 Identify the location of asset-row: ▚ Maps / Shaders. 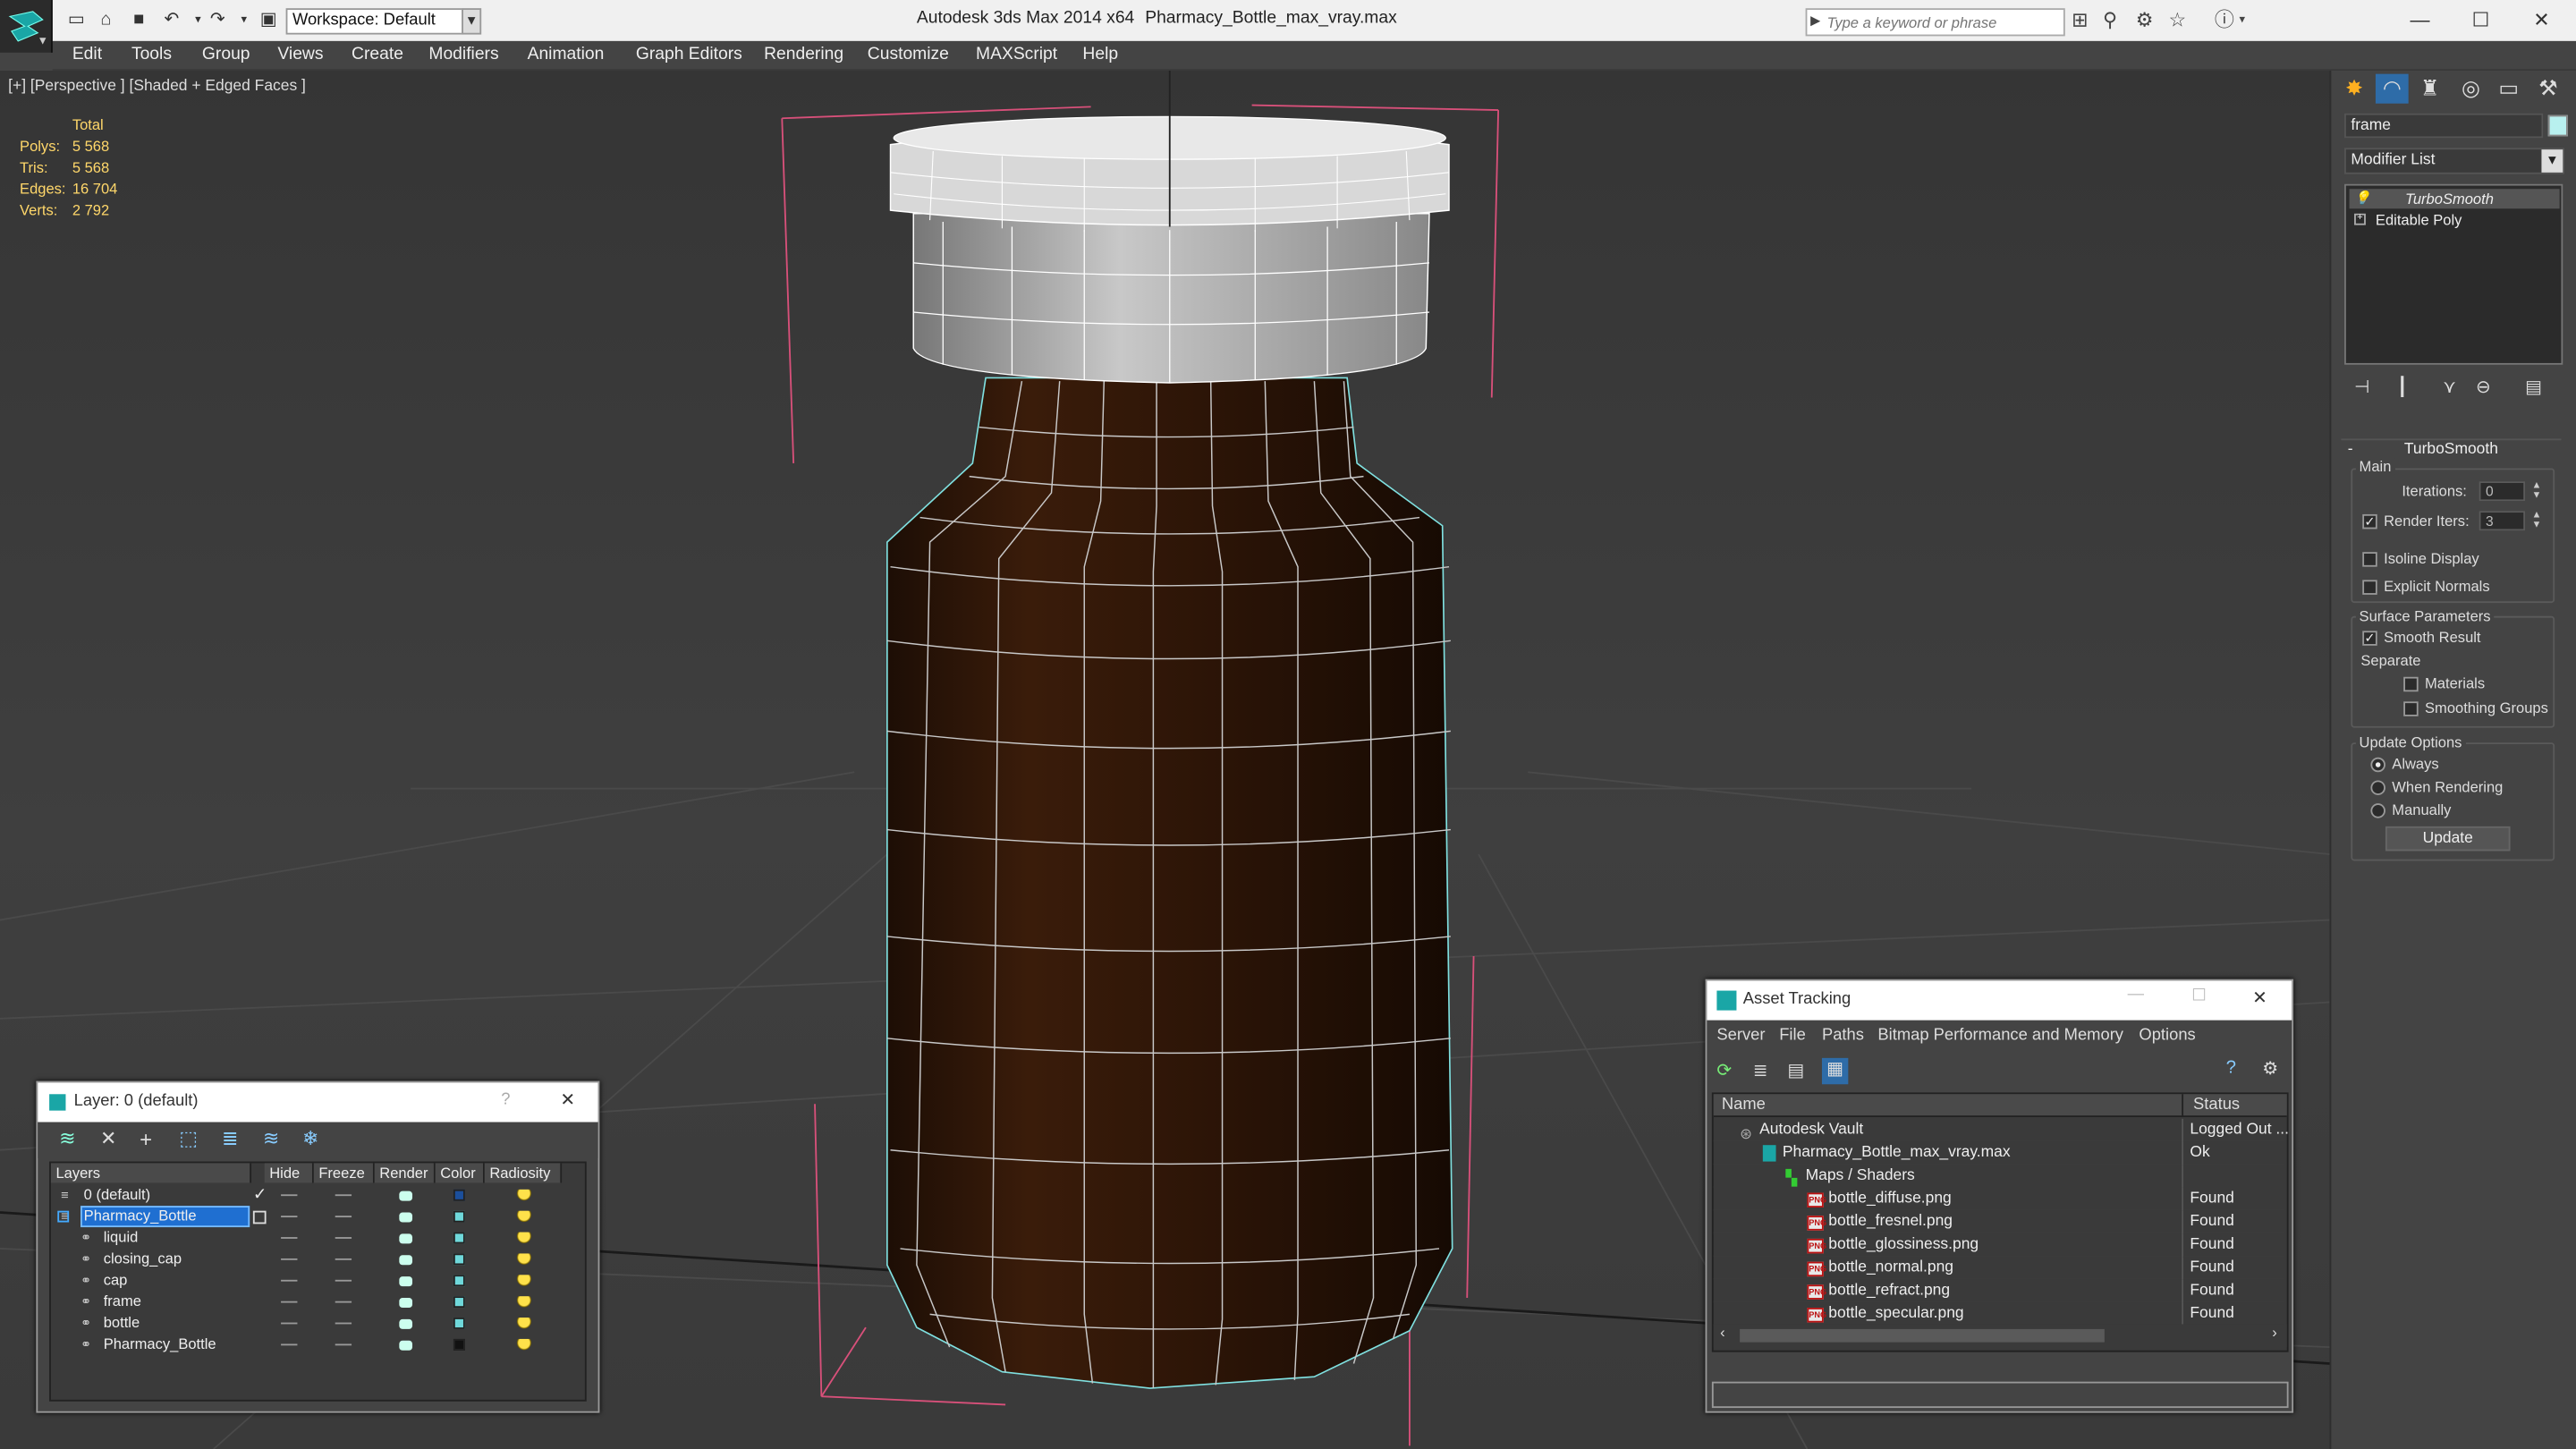
(1998, 1176).